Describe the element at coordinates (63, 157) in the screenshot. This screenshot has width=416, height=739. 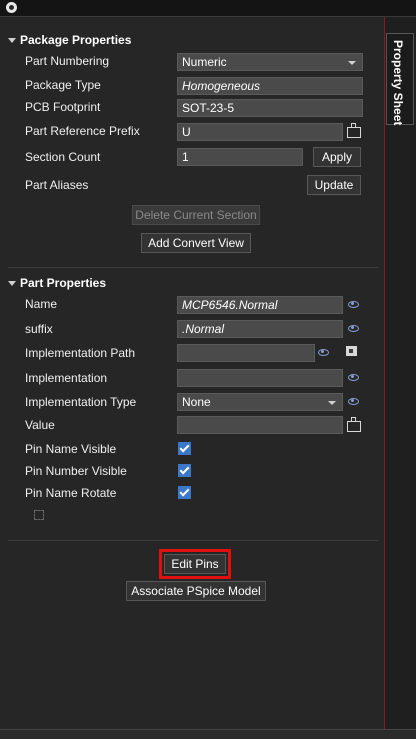
I see `section-count-label: Section Count` at that location.